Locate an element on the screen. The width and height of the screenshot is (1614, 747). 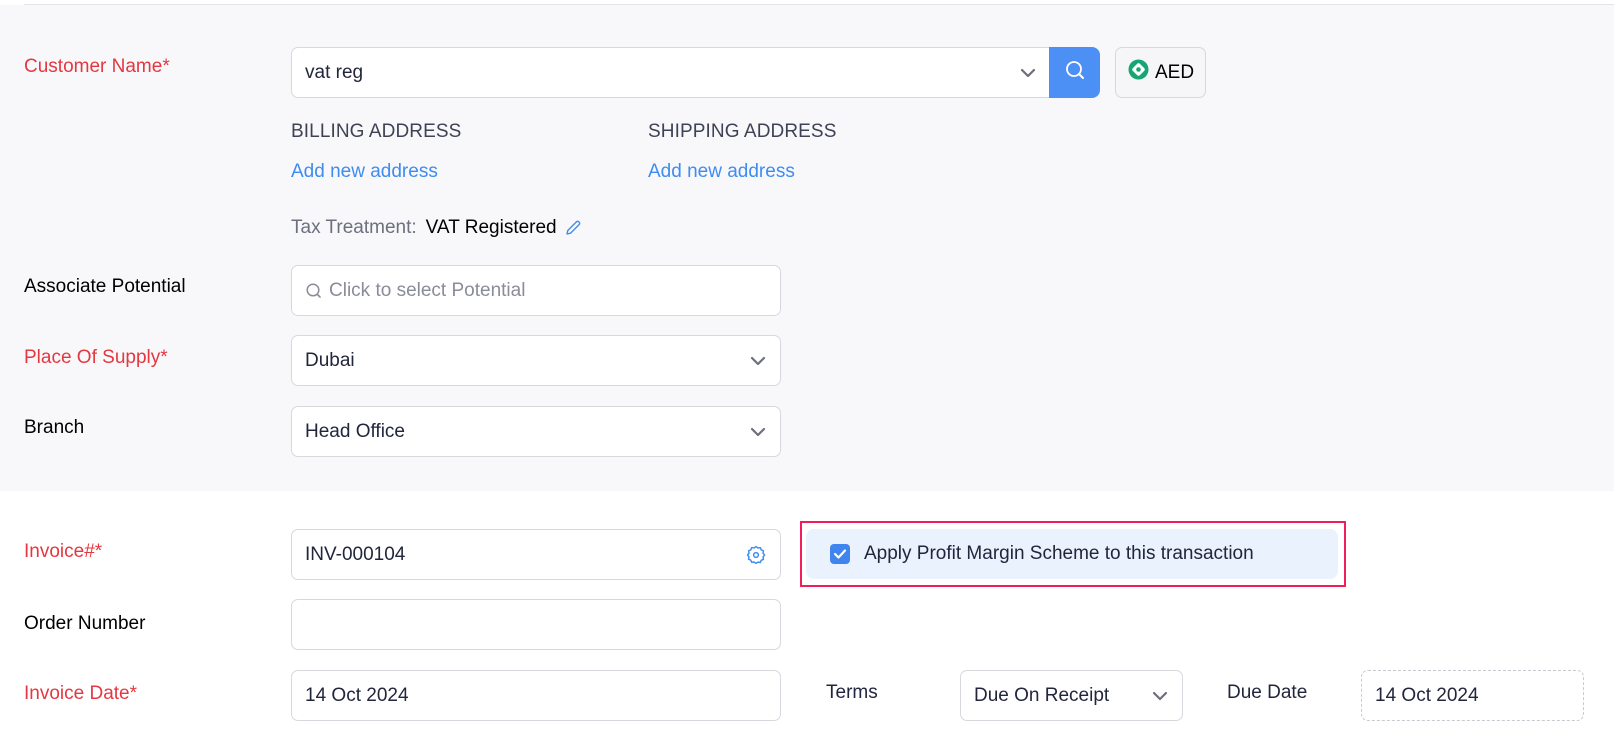
invoice-number-input: INV-000104 is located at coordinates (536, 554).